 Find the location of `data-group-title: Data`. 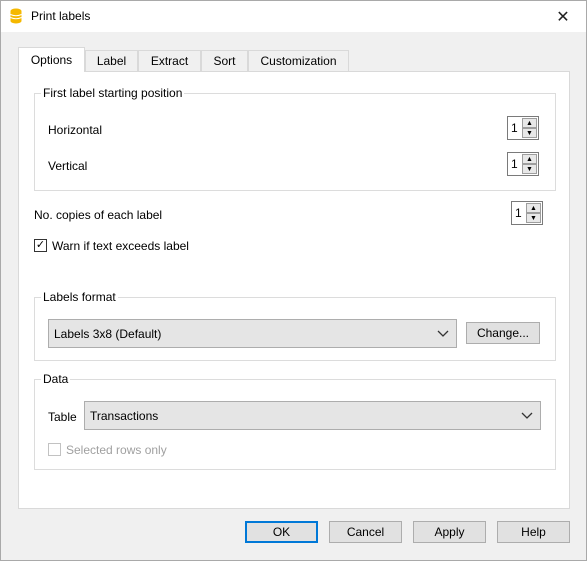

data-group-title: Data is located at coordinates (56, 379).